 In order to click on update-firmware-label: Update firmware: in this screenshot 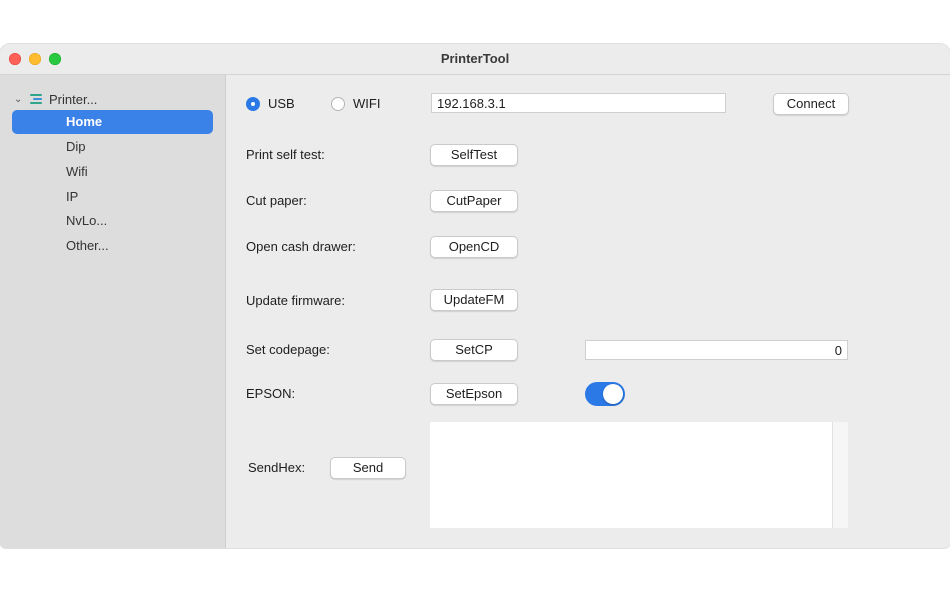, I will do `click(295, 300)`.